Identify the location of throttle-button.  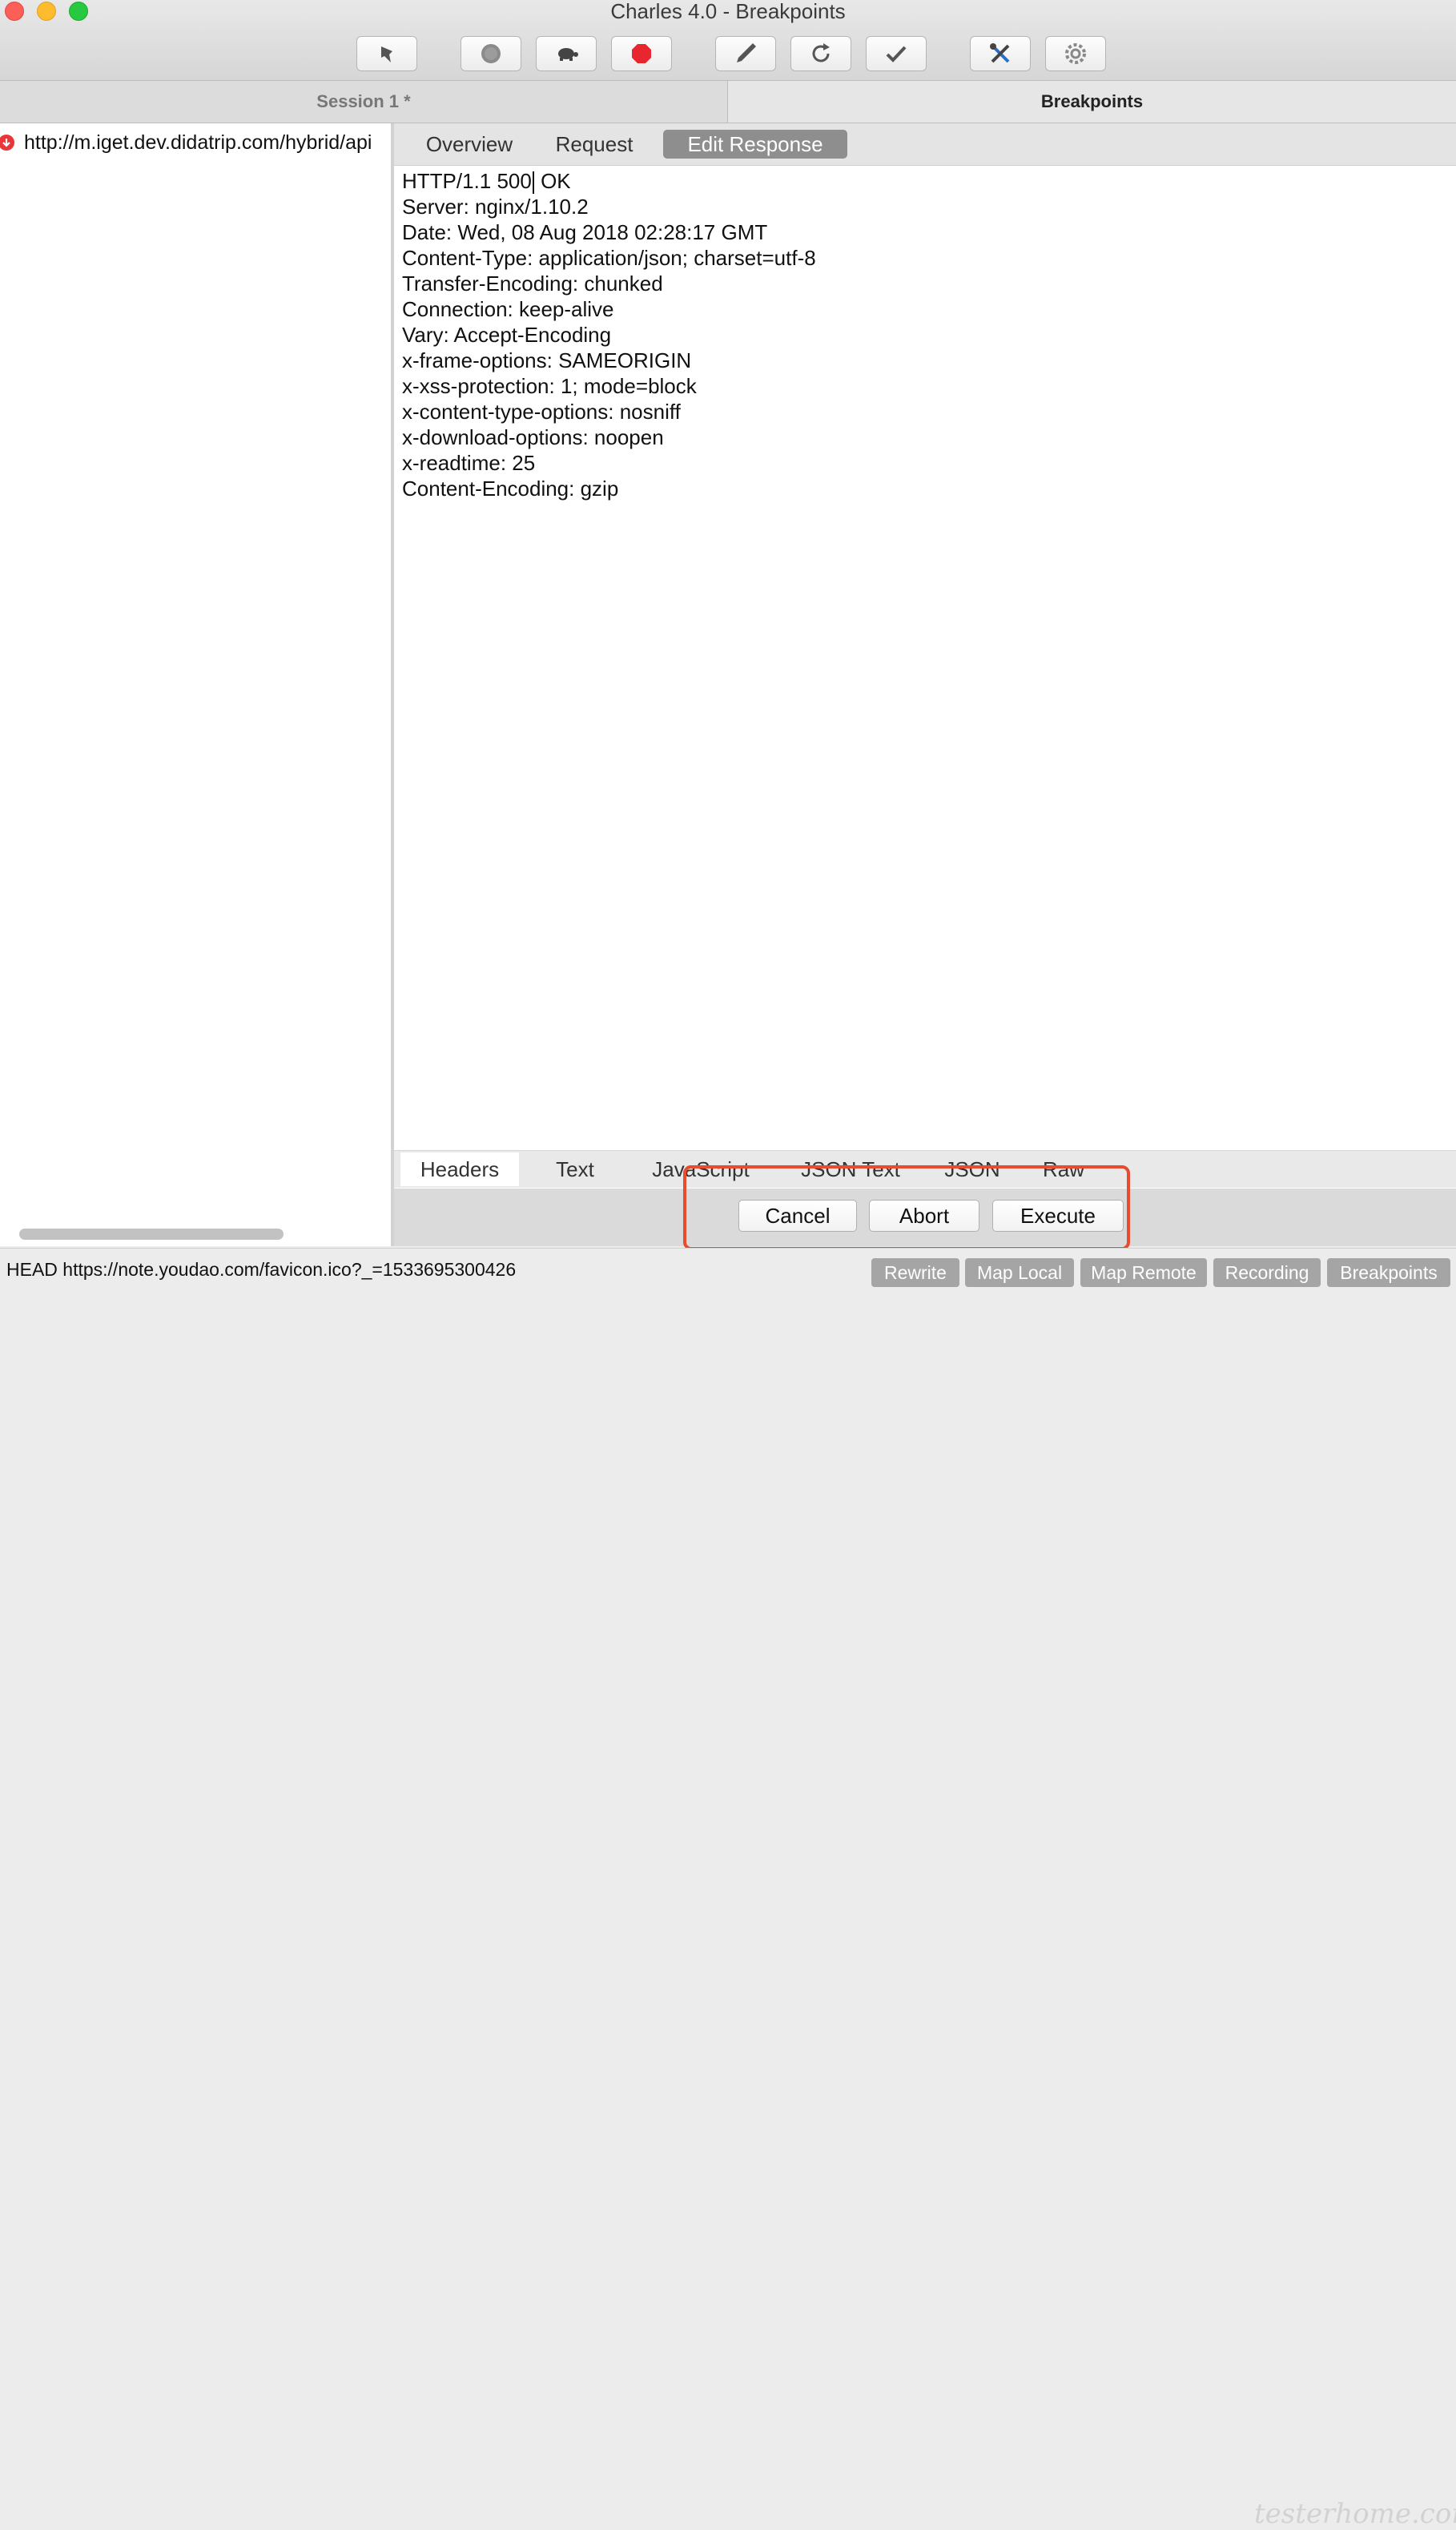
(566, 53).